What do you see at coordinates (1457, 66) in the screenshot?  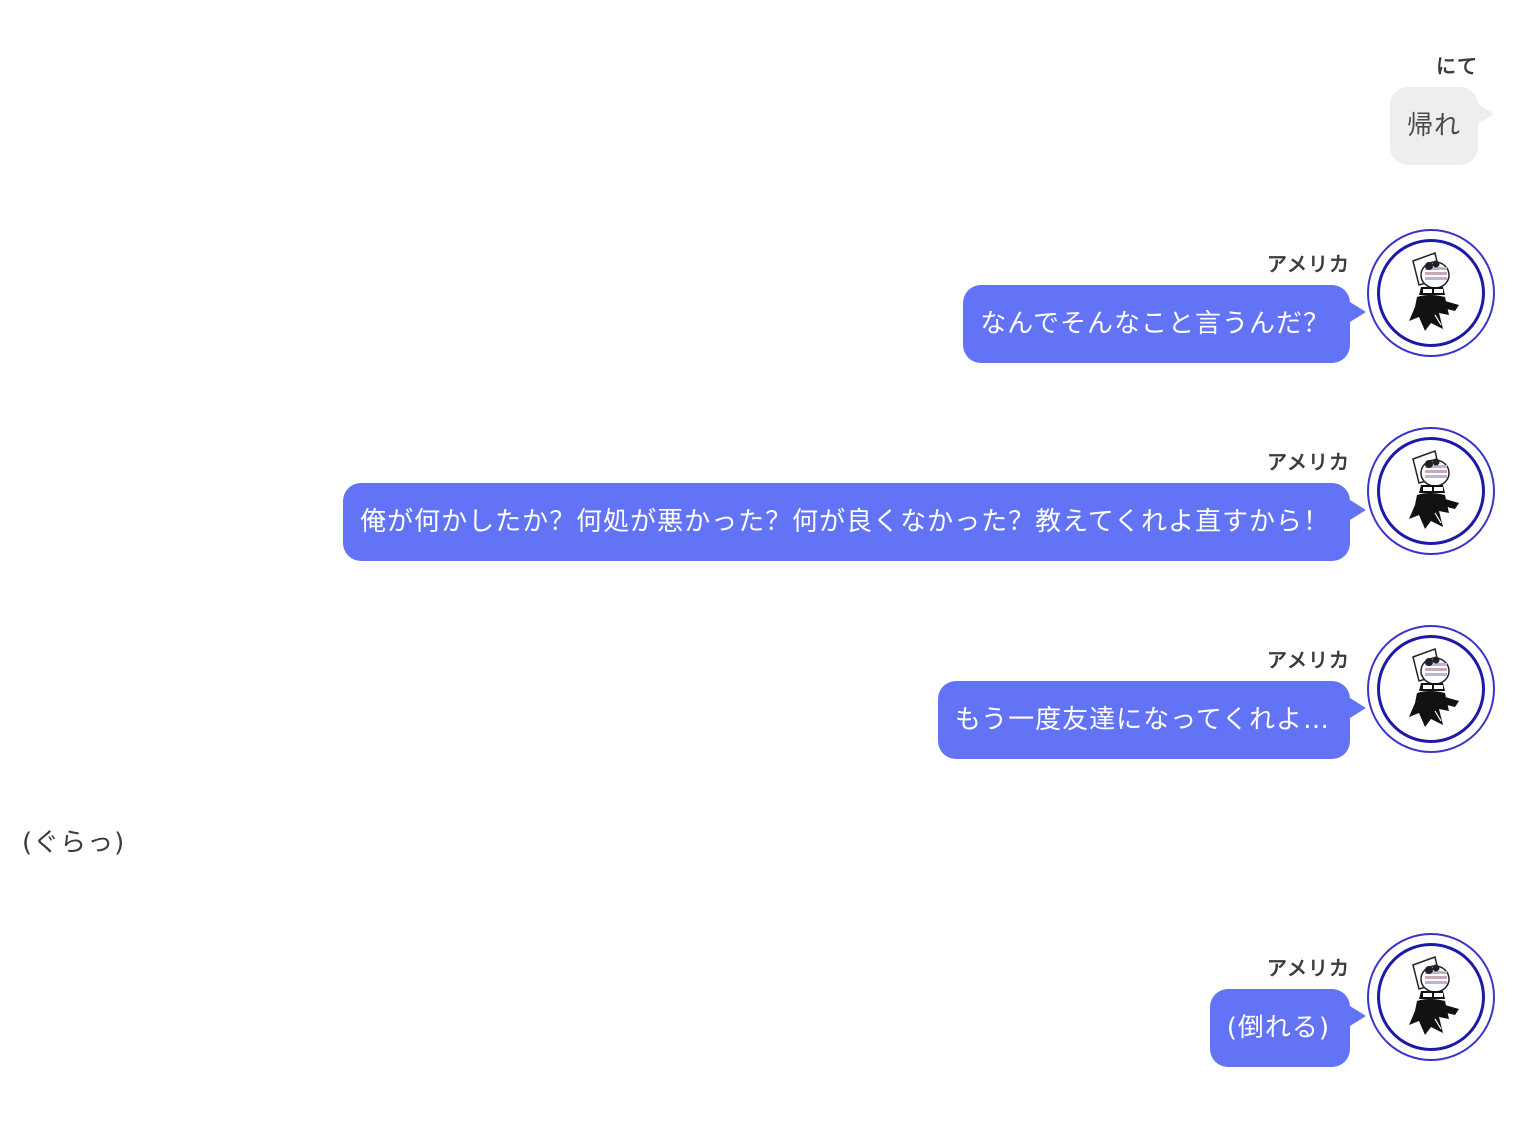 I see `speaker-name: にて` at bounding box center [1457, 66].